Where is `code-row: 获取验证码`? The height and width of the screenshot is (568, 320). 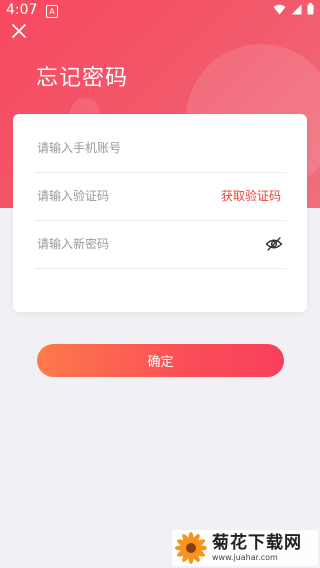
code-row: 获取验证码 is located at coordinates (161, 196).